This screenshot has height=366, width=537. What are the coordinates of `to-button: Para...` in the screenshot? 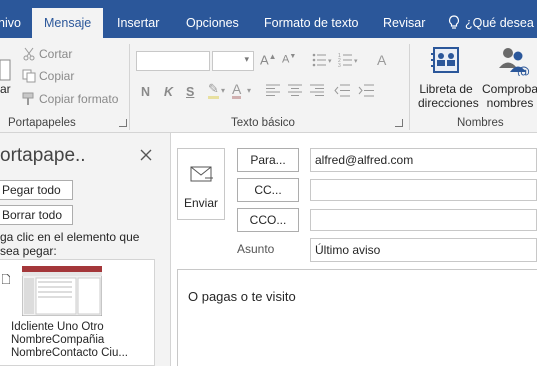 It's located at (268, 160).